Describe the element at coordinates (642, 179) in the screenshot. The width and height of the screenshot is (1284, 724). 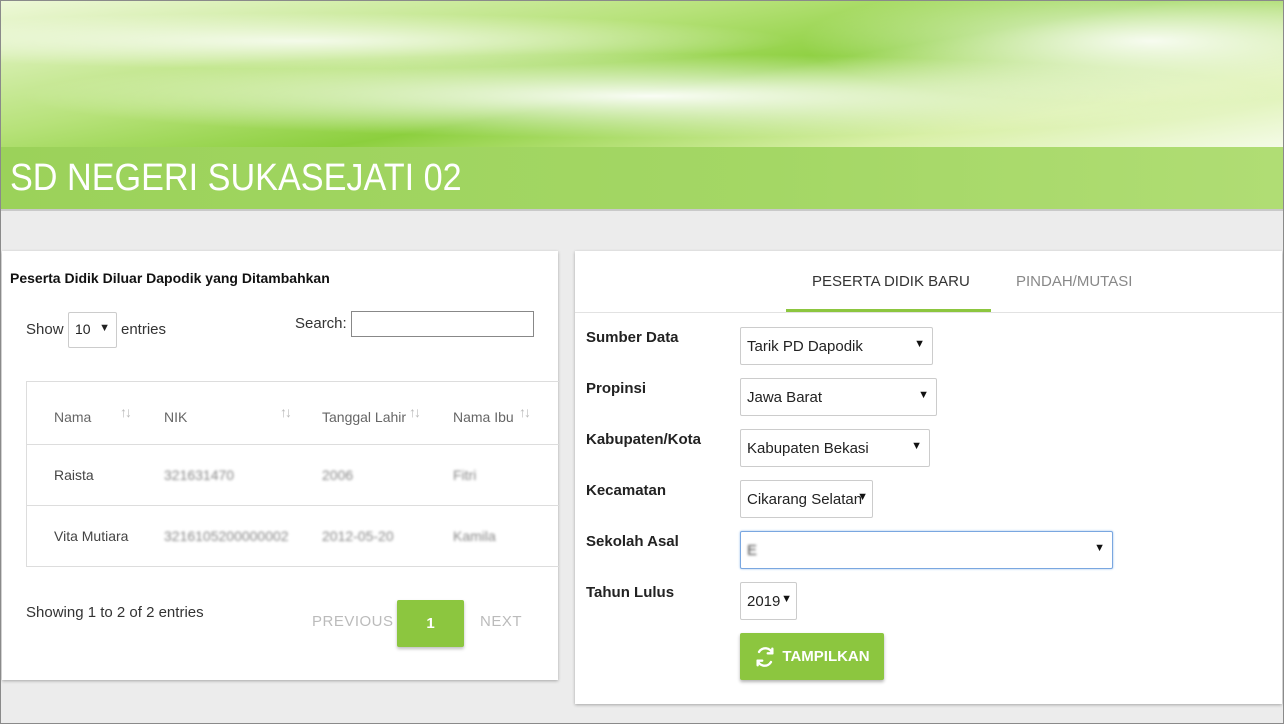
I see `title-bar: SD NEGERI SUKASEJATI 02` at that location.